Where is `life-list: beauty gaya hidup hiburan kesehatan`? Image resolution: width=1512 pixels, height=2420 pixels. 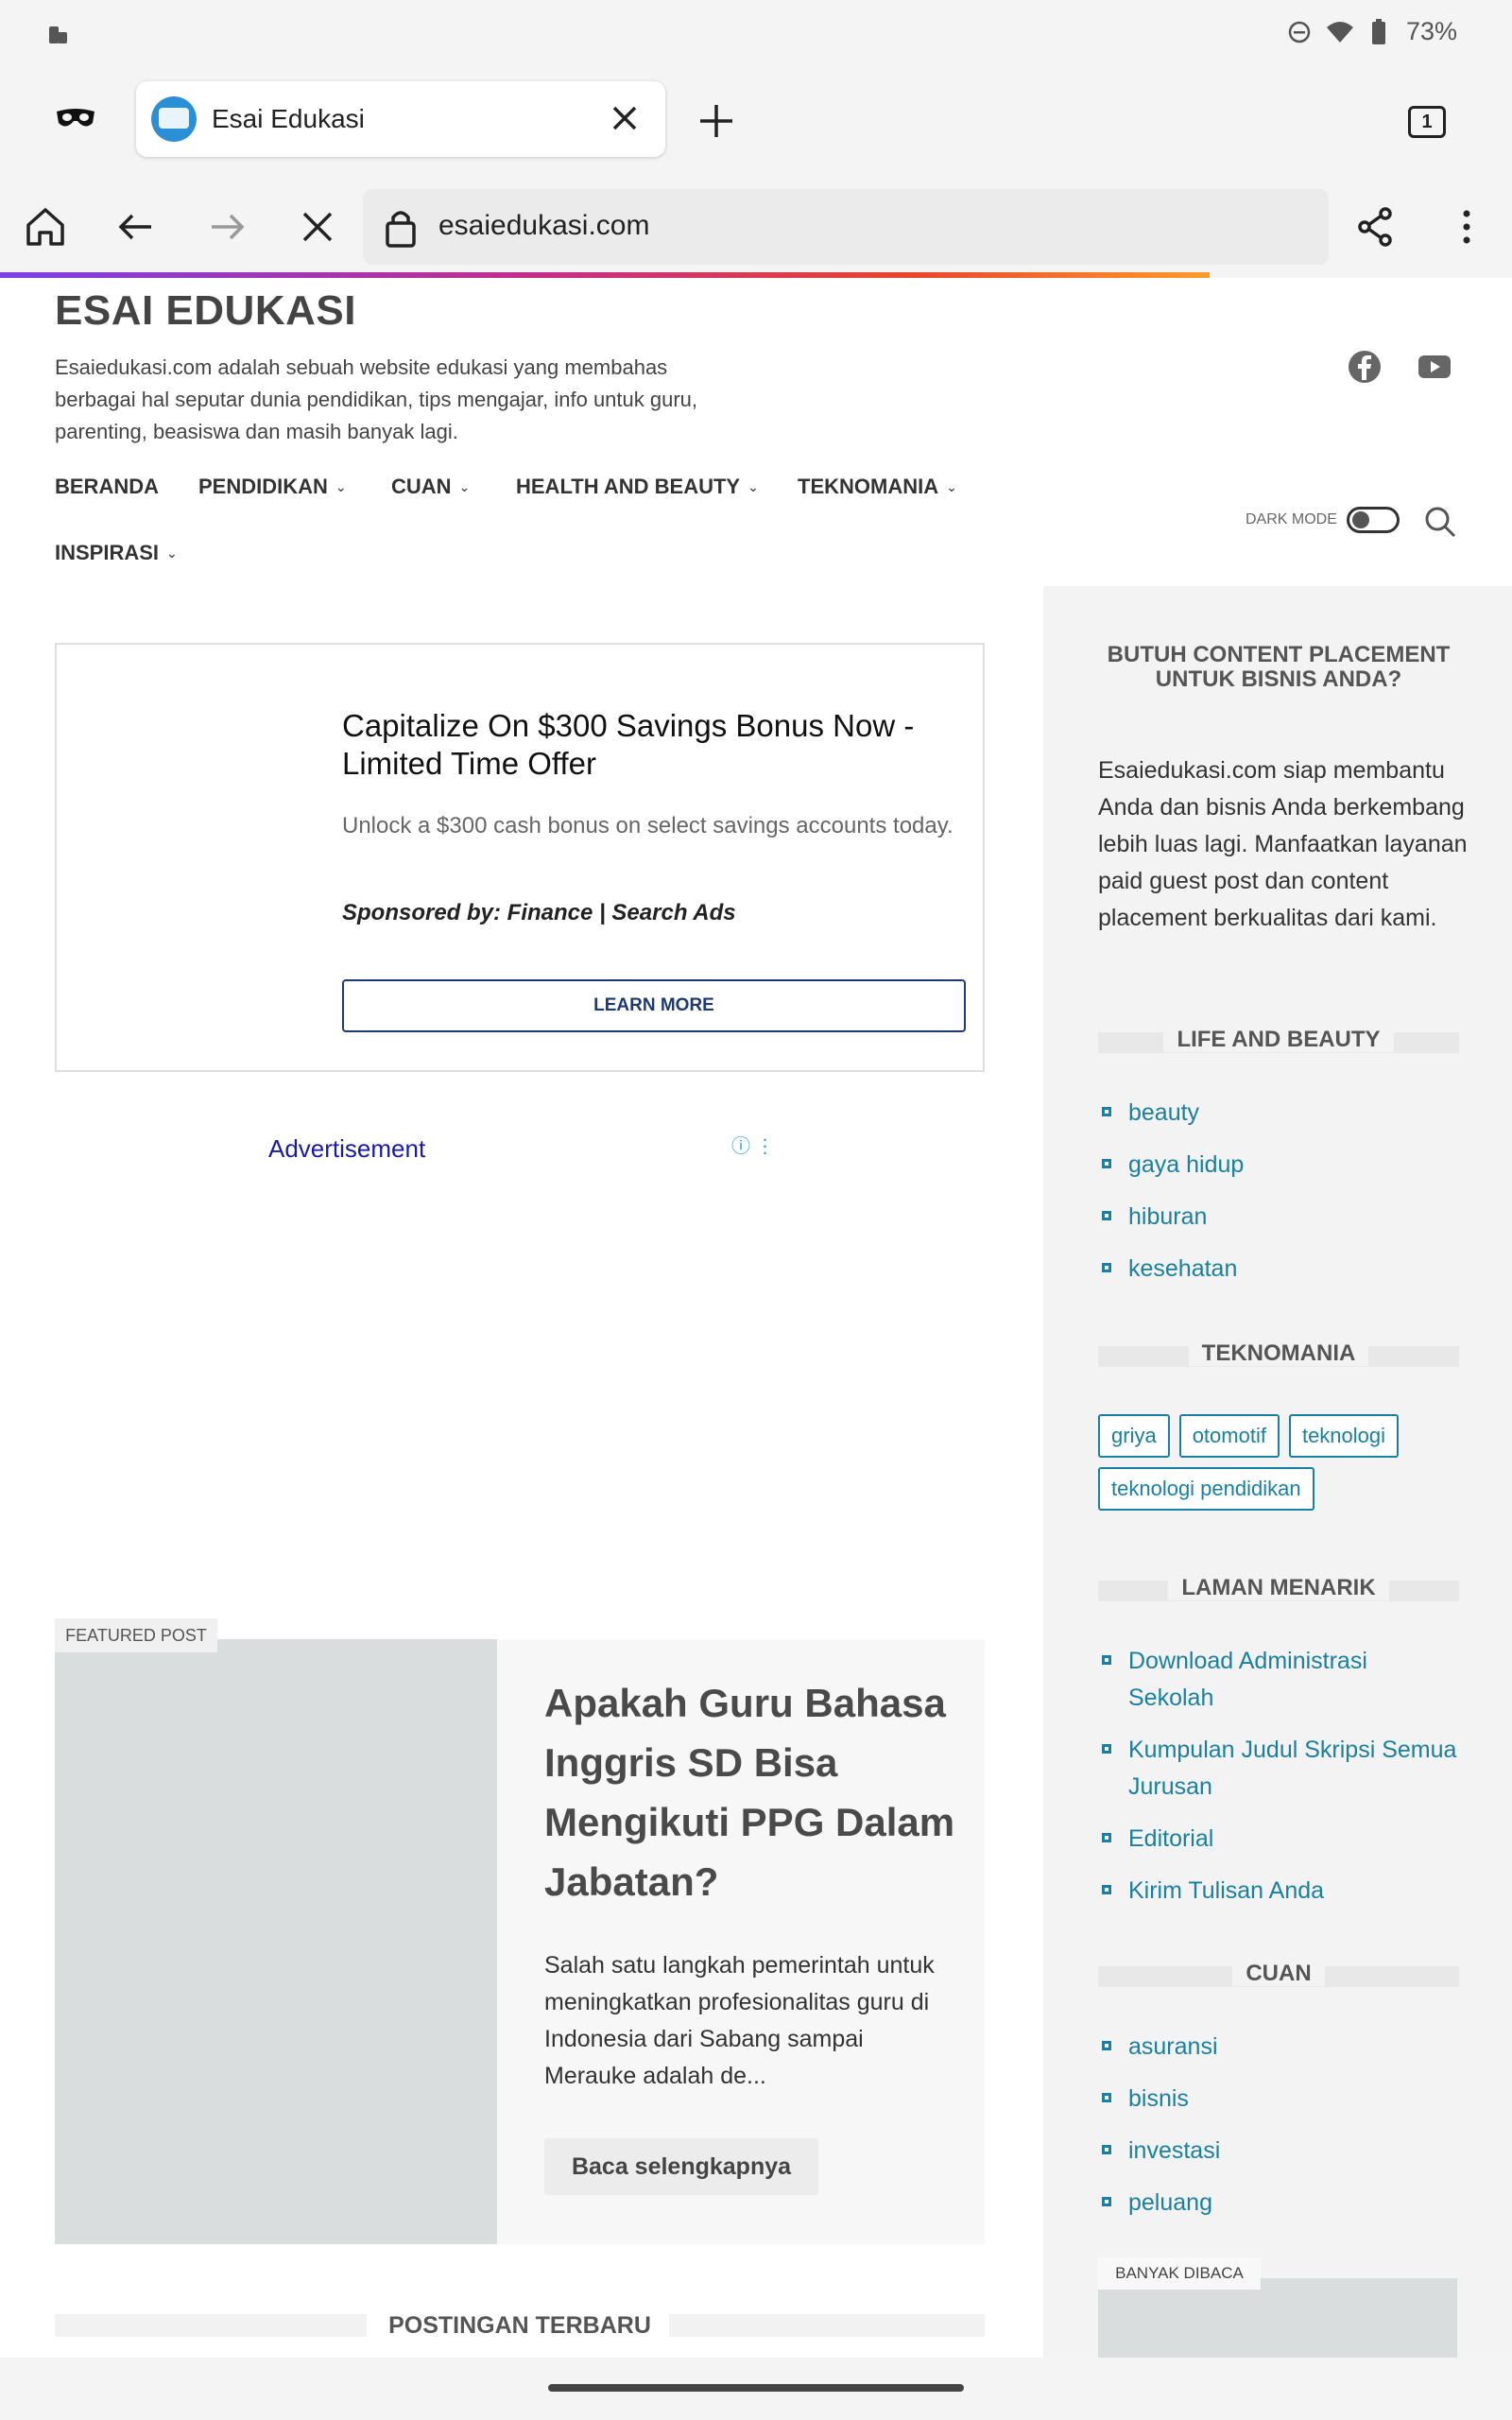
life-list: beauty gaya hidup hiburan kesehatan is located at coordinates (1171, 1191).